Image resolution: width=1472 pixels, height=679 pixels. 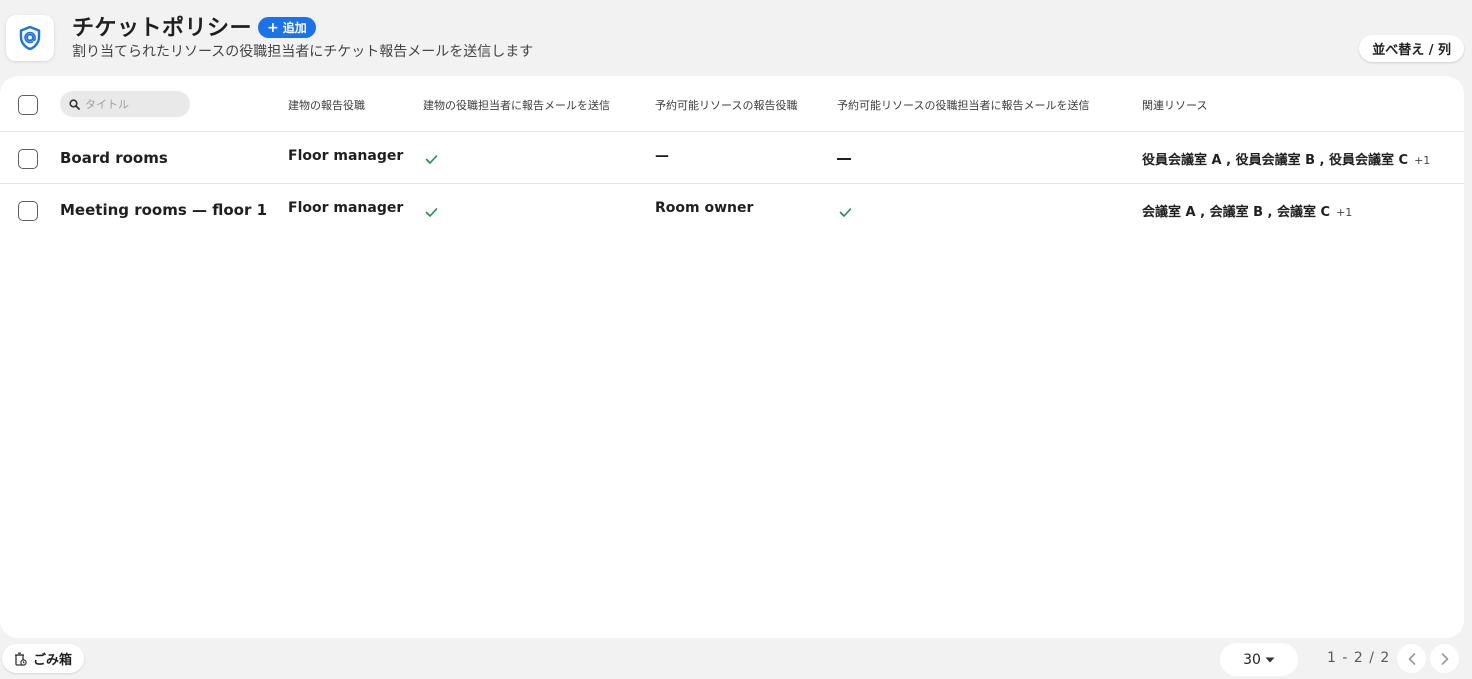 What do you see at coordinates (114, 158) in the screenshot?
I see `row-title: Board rooms` at bounding box center [114, 158].